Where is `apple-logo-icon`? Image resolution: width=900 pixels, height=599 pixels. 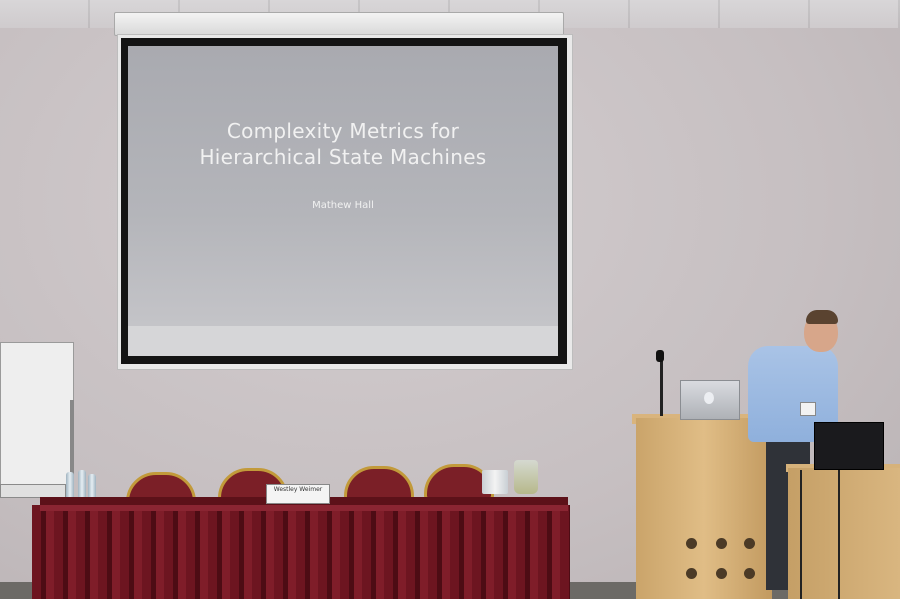 apple-logo-icon is located at coordinates (709, 398).